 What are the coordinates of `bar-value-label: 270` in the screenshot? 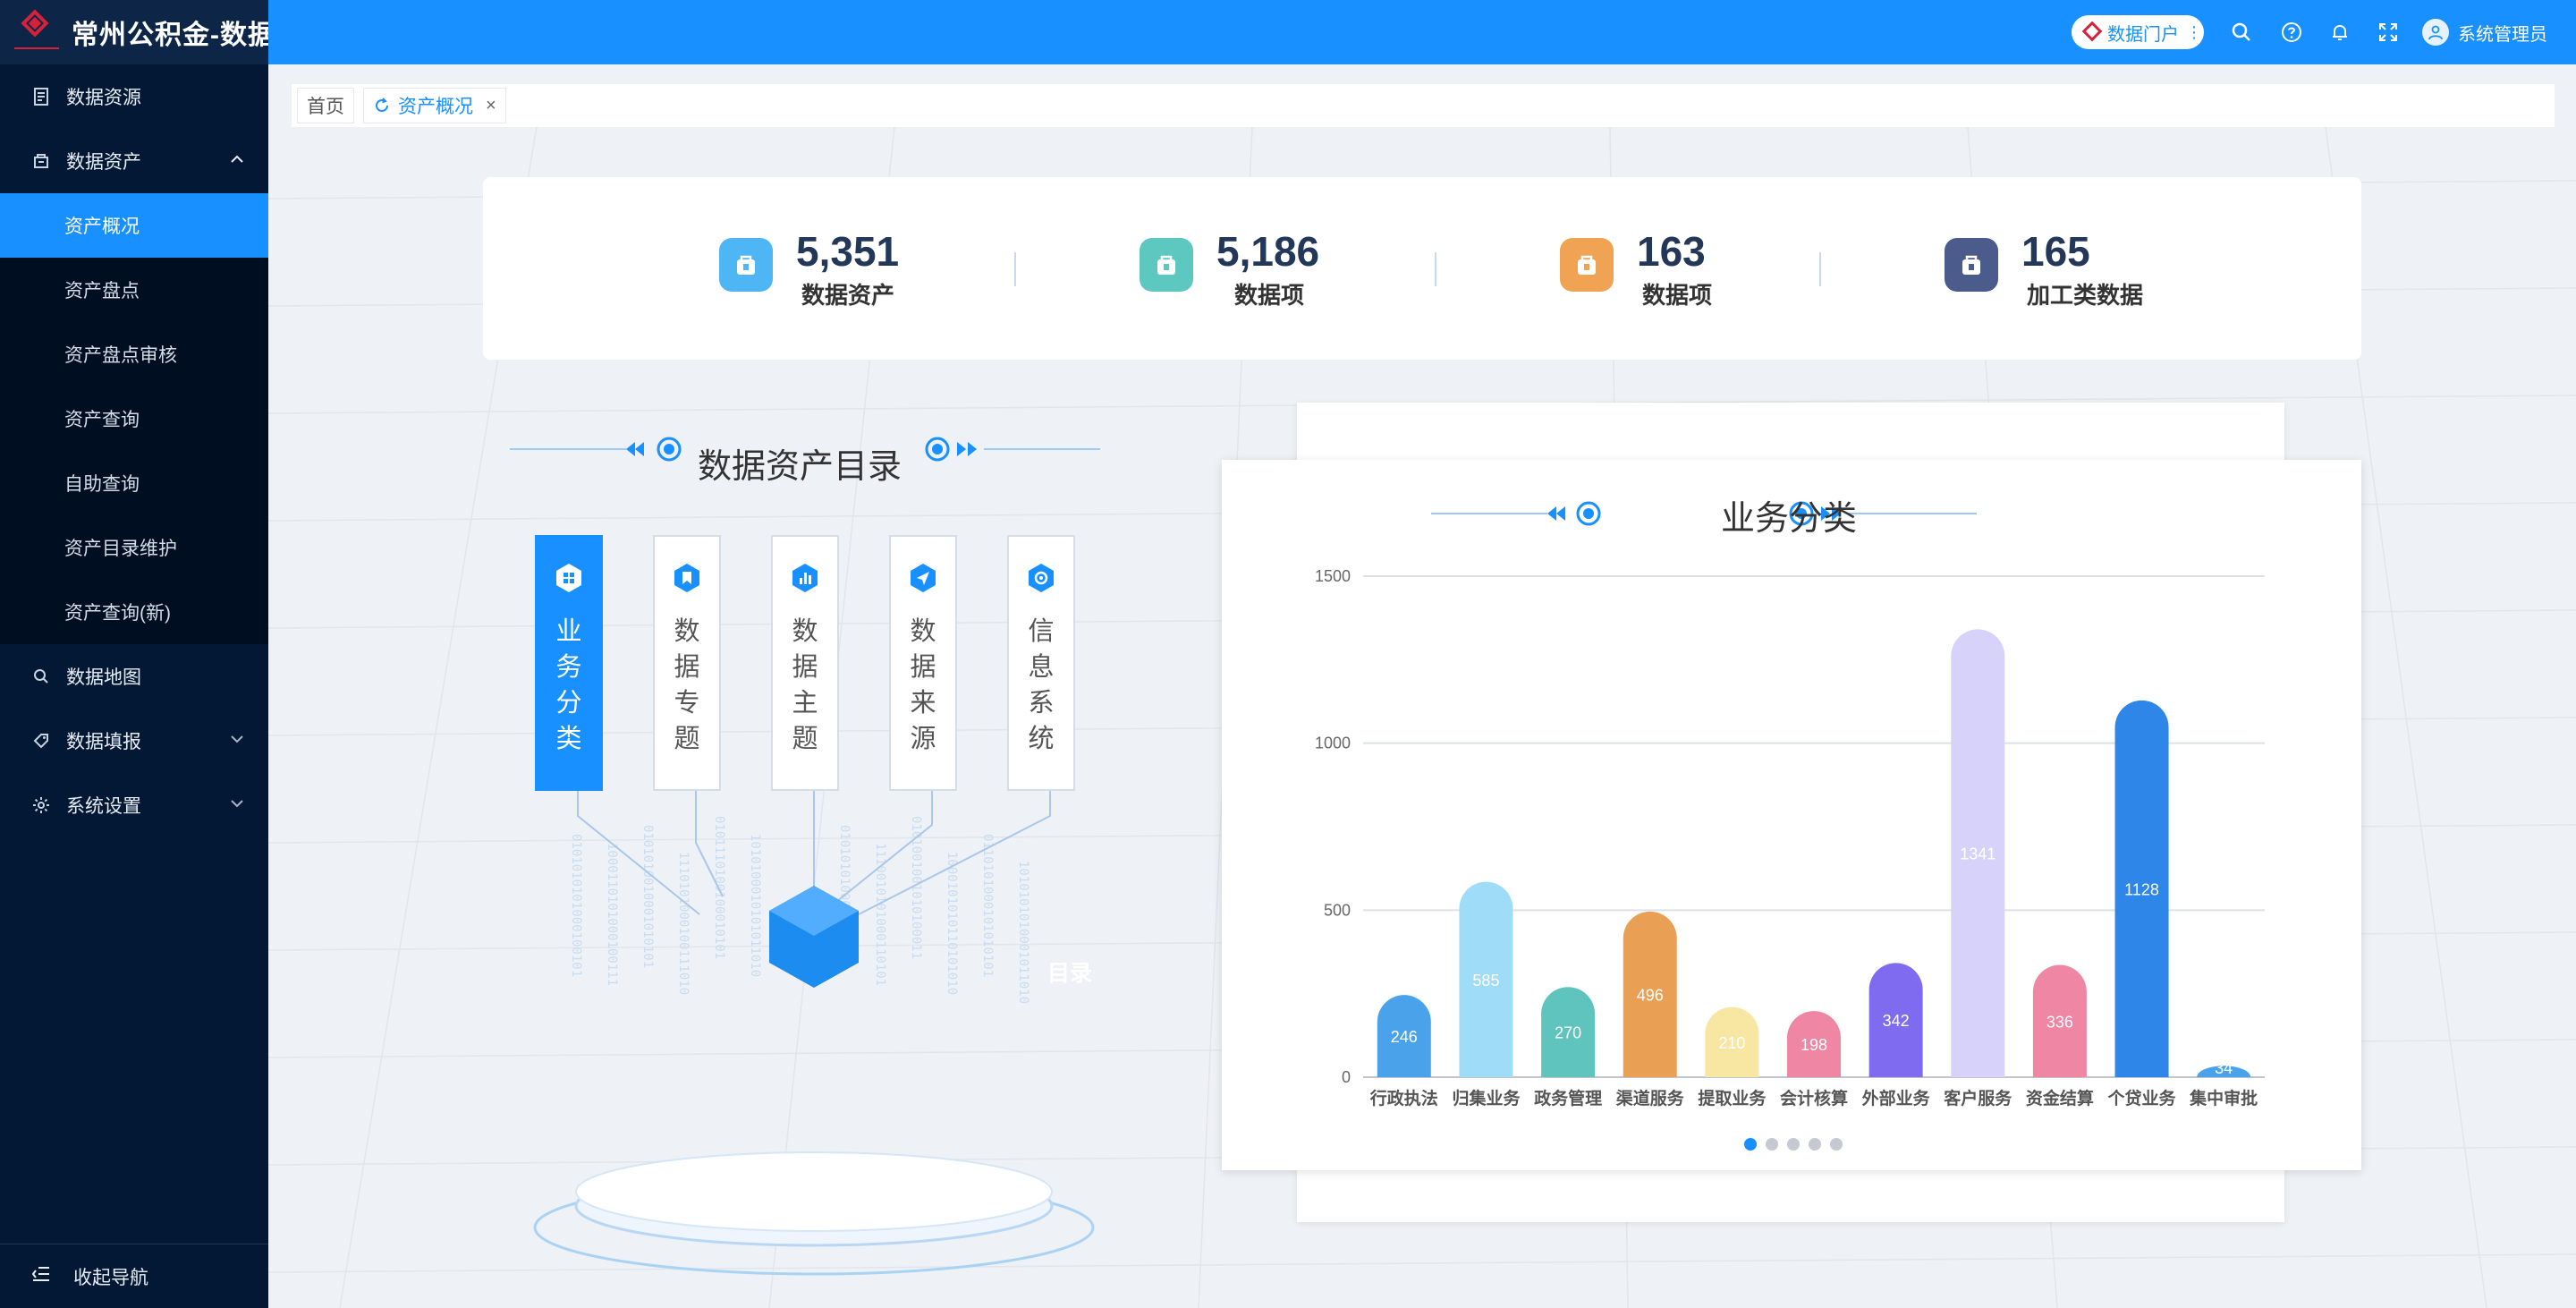 It's located at (1568, 1033).